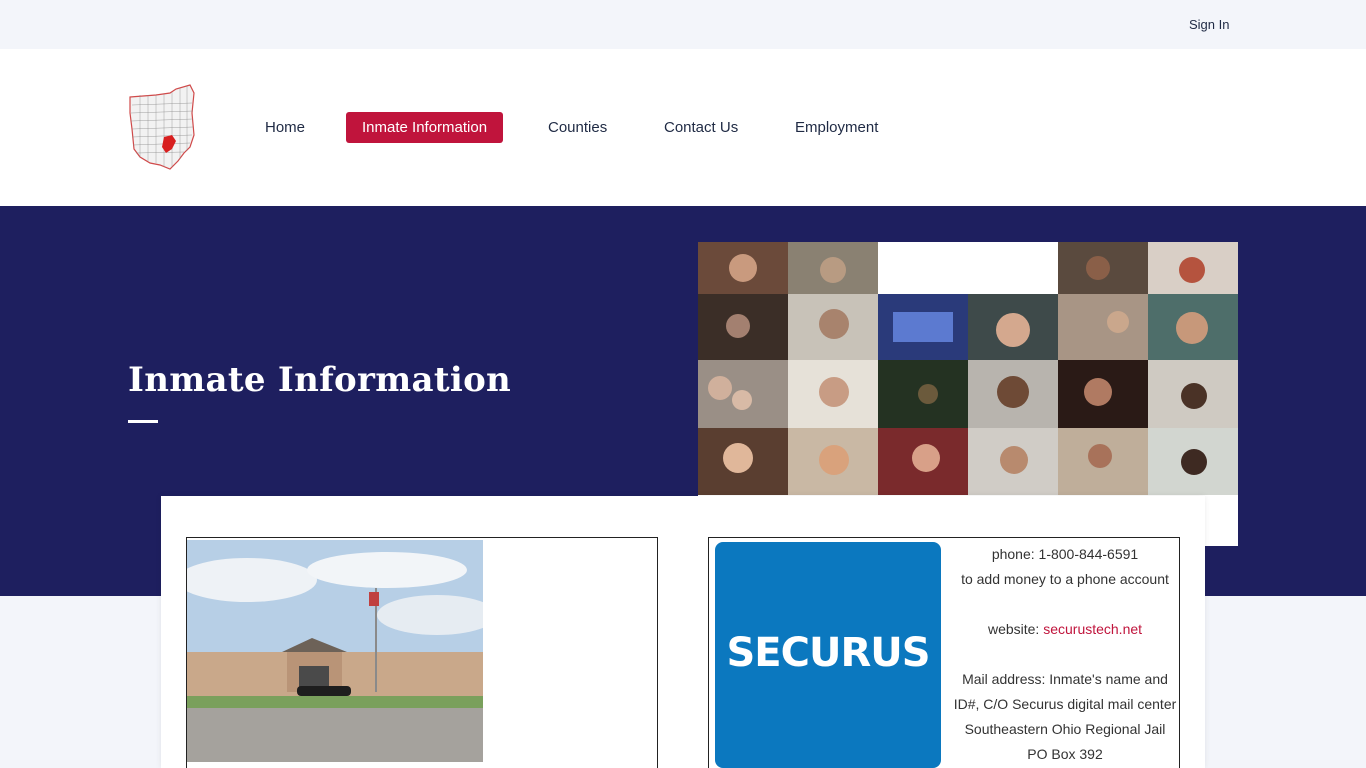  Describe the element at coordinates (1065, 754) in the screenshot. I see `mail-address-line-4: PO Box 392` at that location.